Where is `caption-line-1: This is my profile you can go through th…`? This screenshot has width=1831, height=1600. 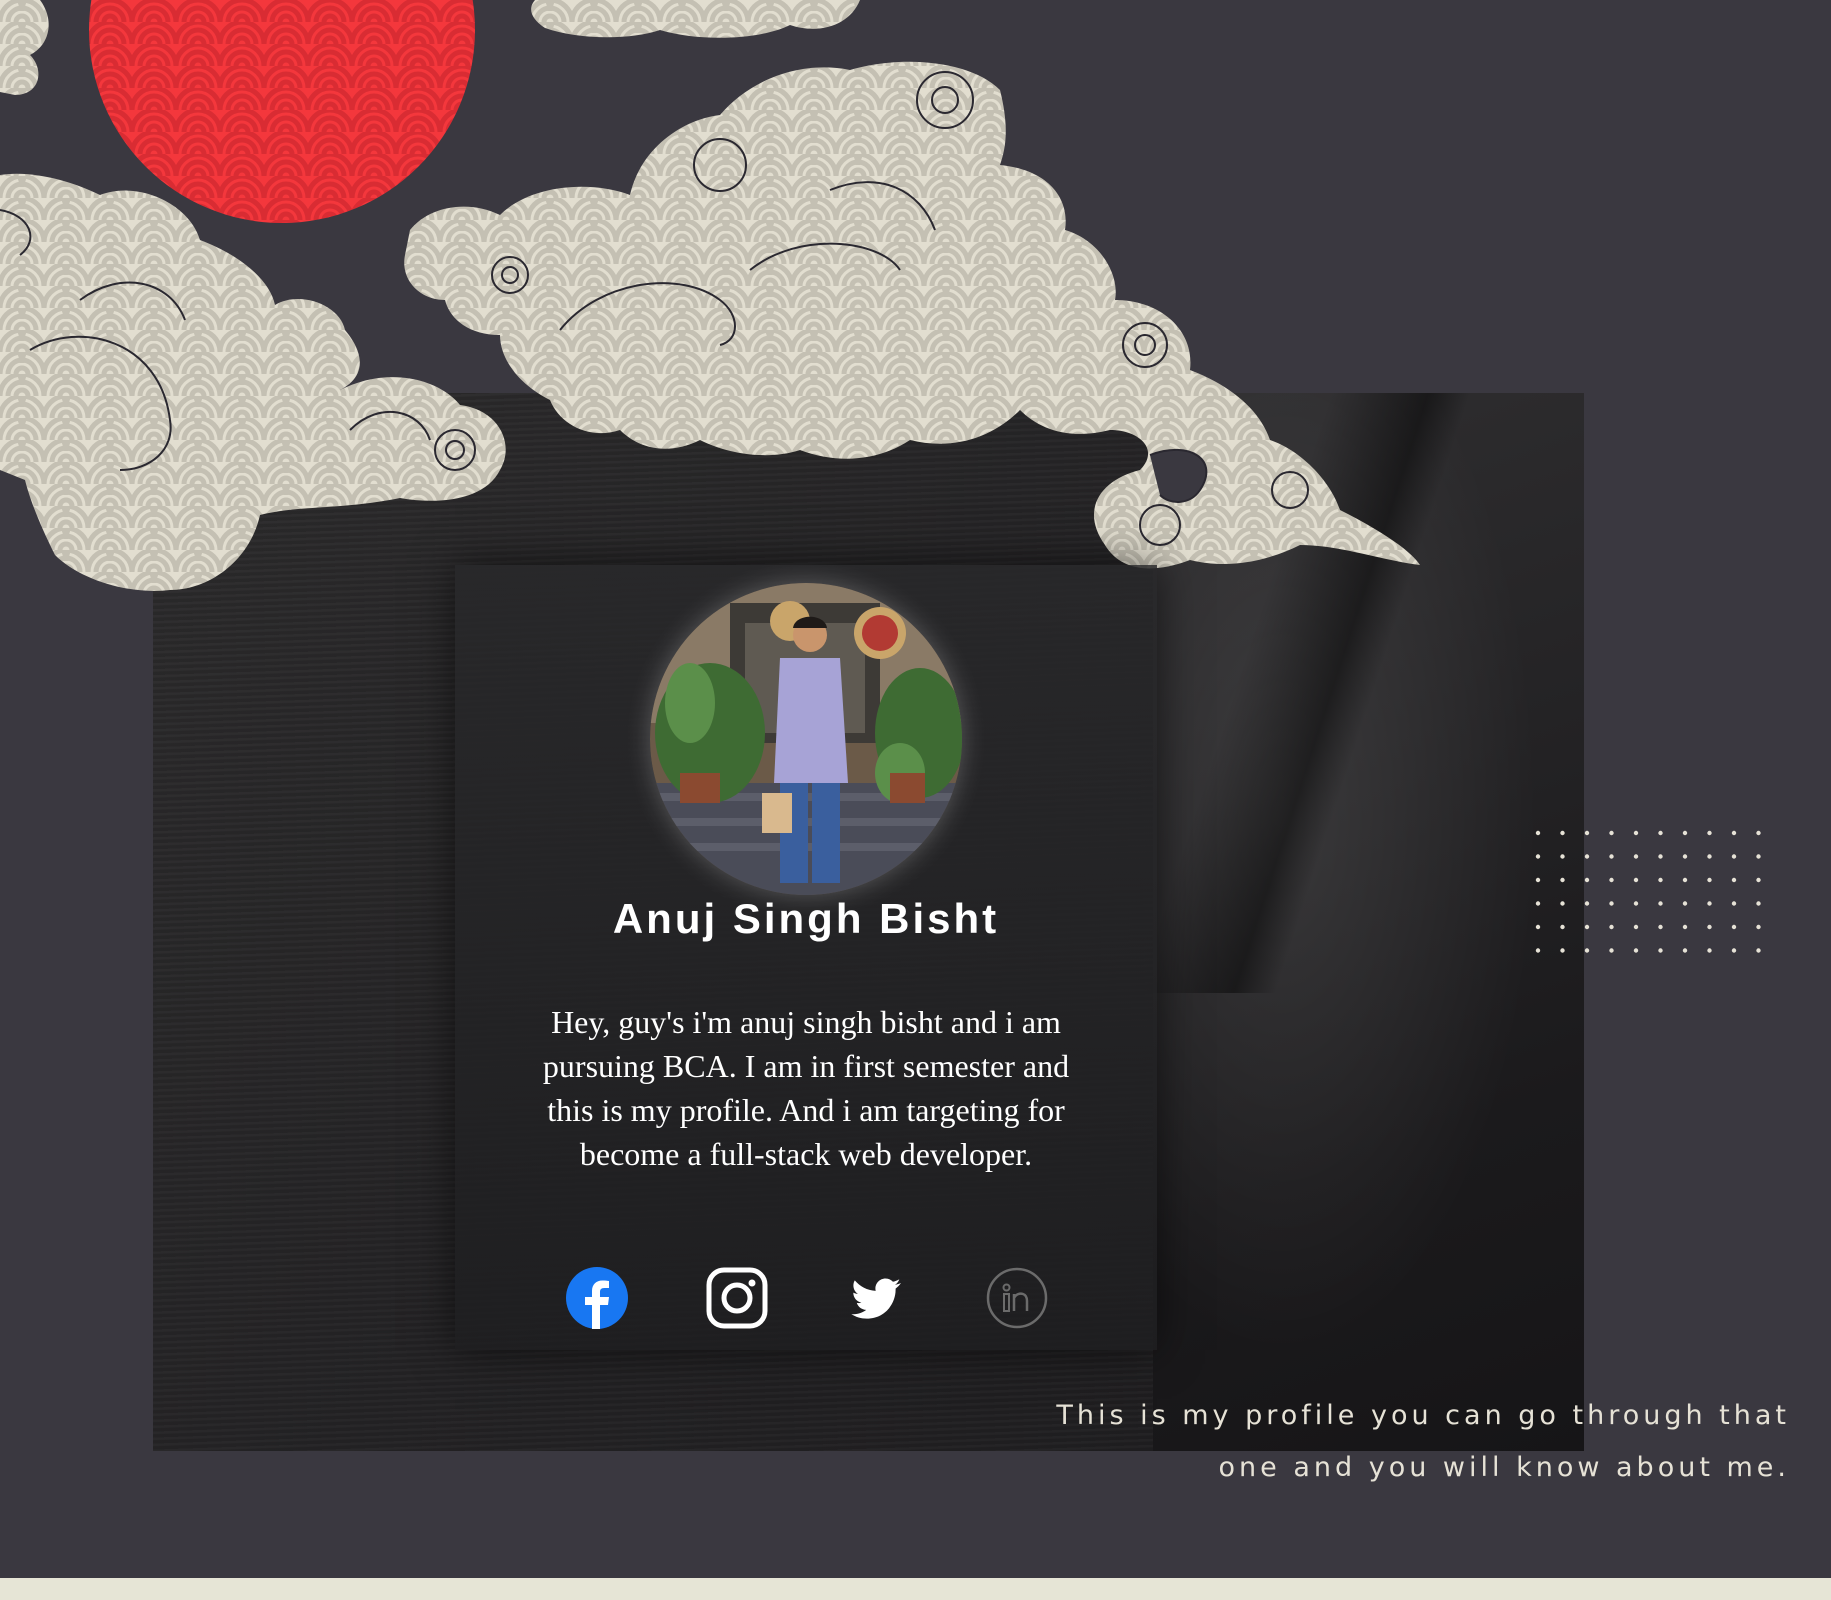
caption-line-1: This is my profile you can go through th… is located at coordinates (1423, 1415).